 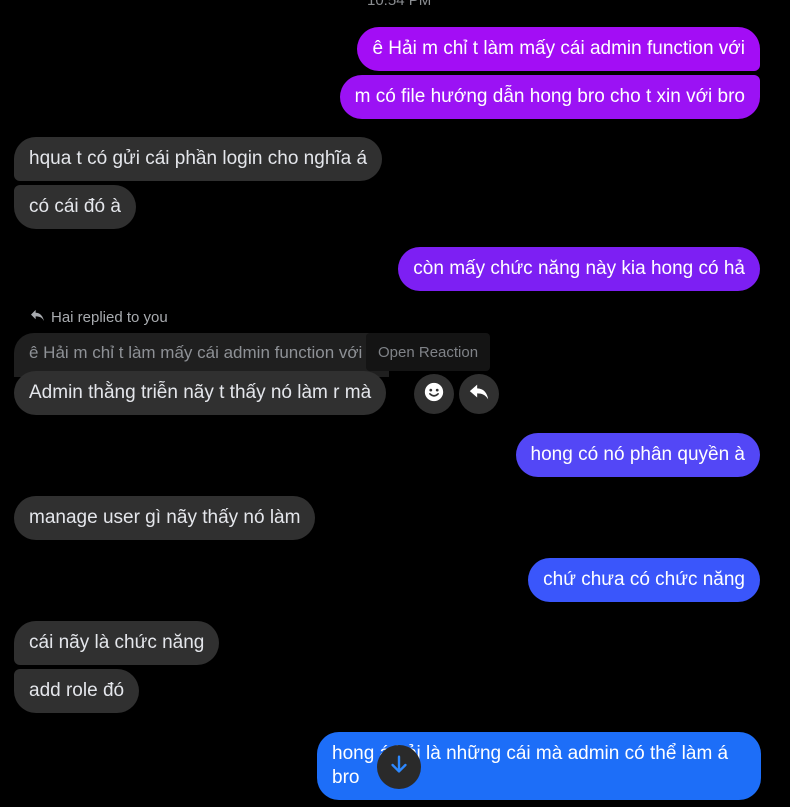 I want to click on message-received: hqua t có gửi cái phần login cho nghĩa á, so click(x=198, y=159).